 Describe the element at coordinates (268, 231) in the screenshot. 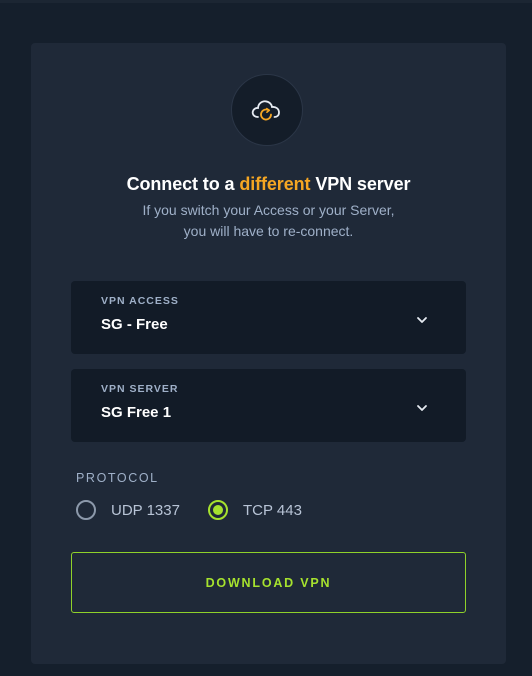

I see `subtitle-line-2: you will have to re-connect.` at that location.